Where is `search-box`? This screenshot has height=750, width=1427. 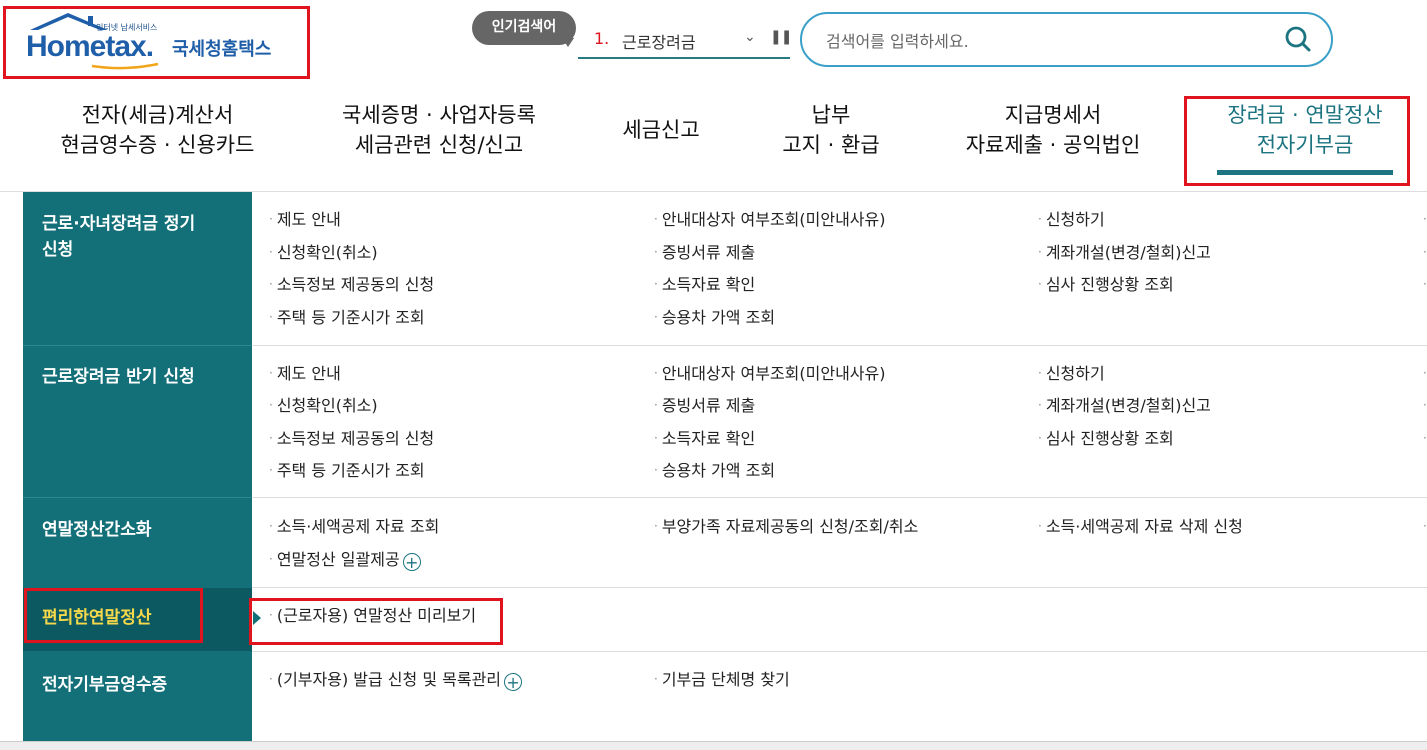
search-box is located at coordinates (1066, 39).